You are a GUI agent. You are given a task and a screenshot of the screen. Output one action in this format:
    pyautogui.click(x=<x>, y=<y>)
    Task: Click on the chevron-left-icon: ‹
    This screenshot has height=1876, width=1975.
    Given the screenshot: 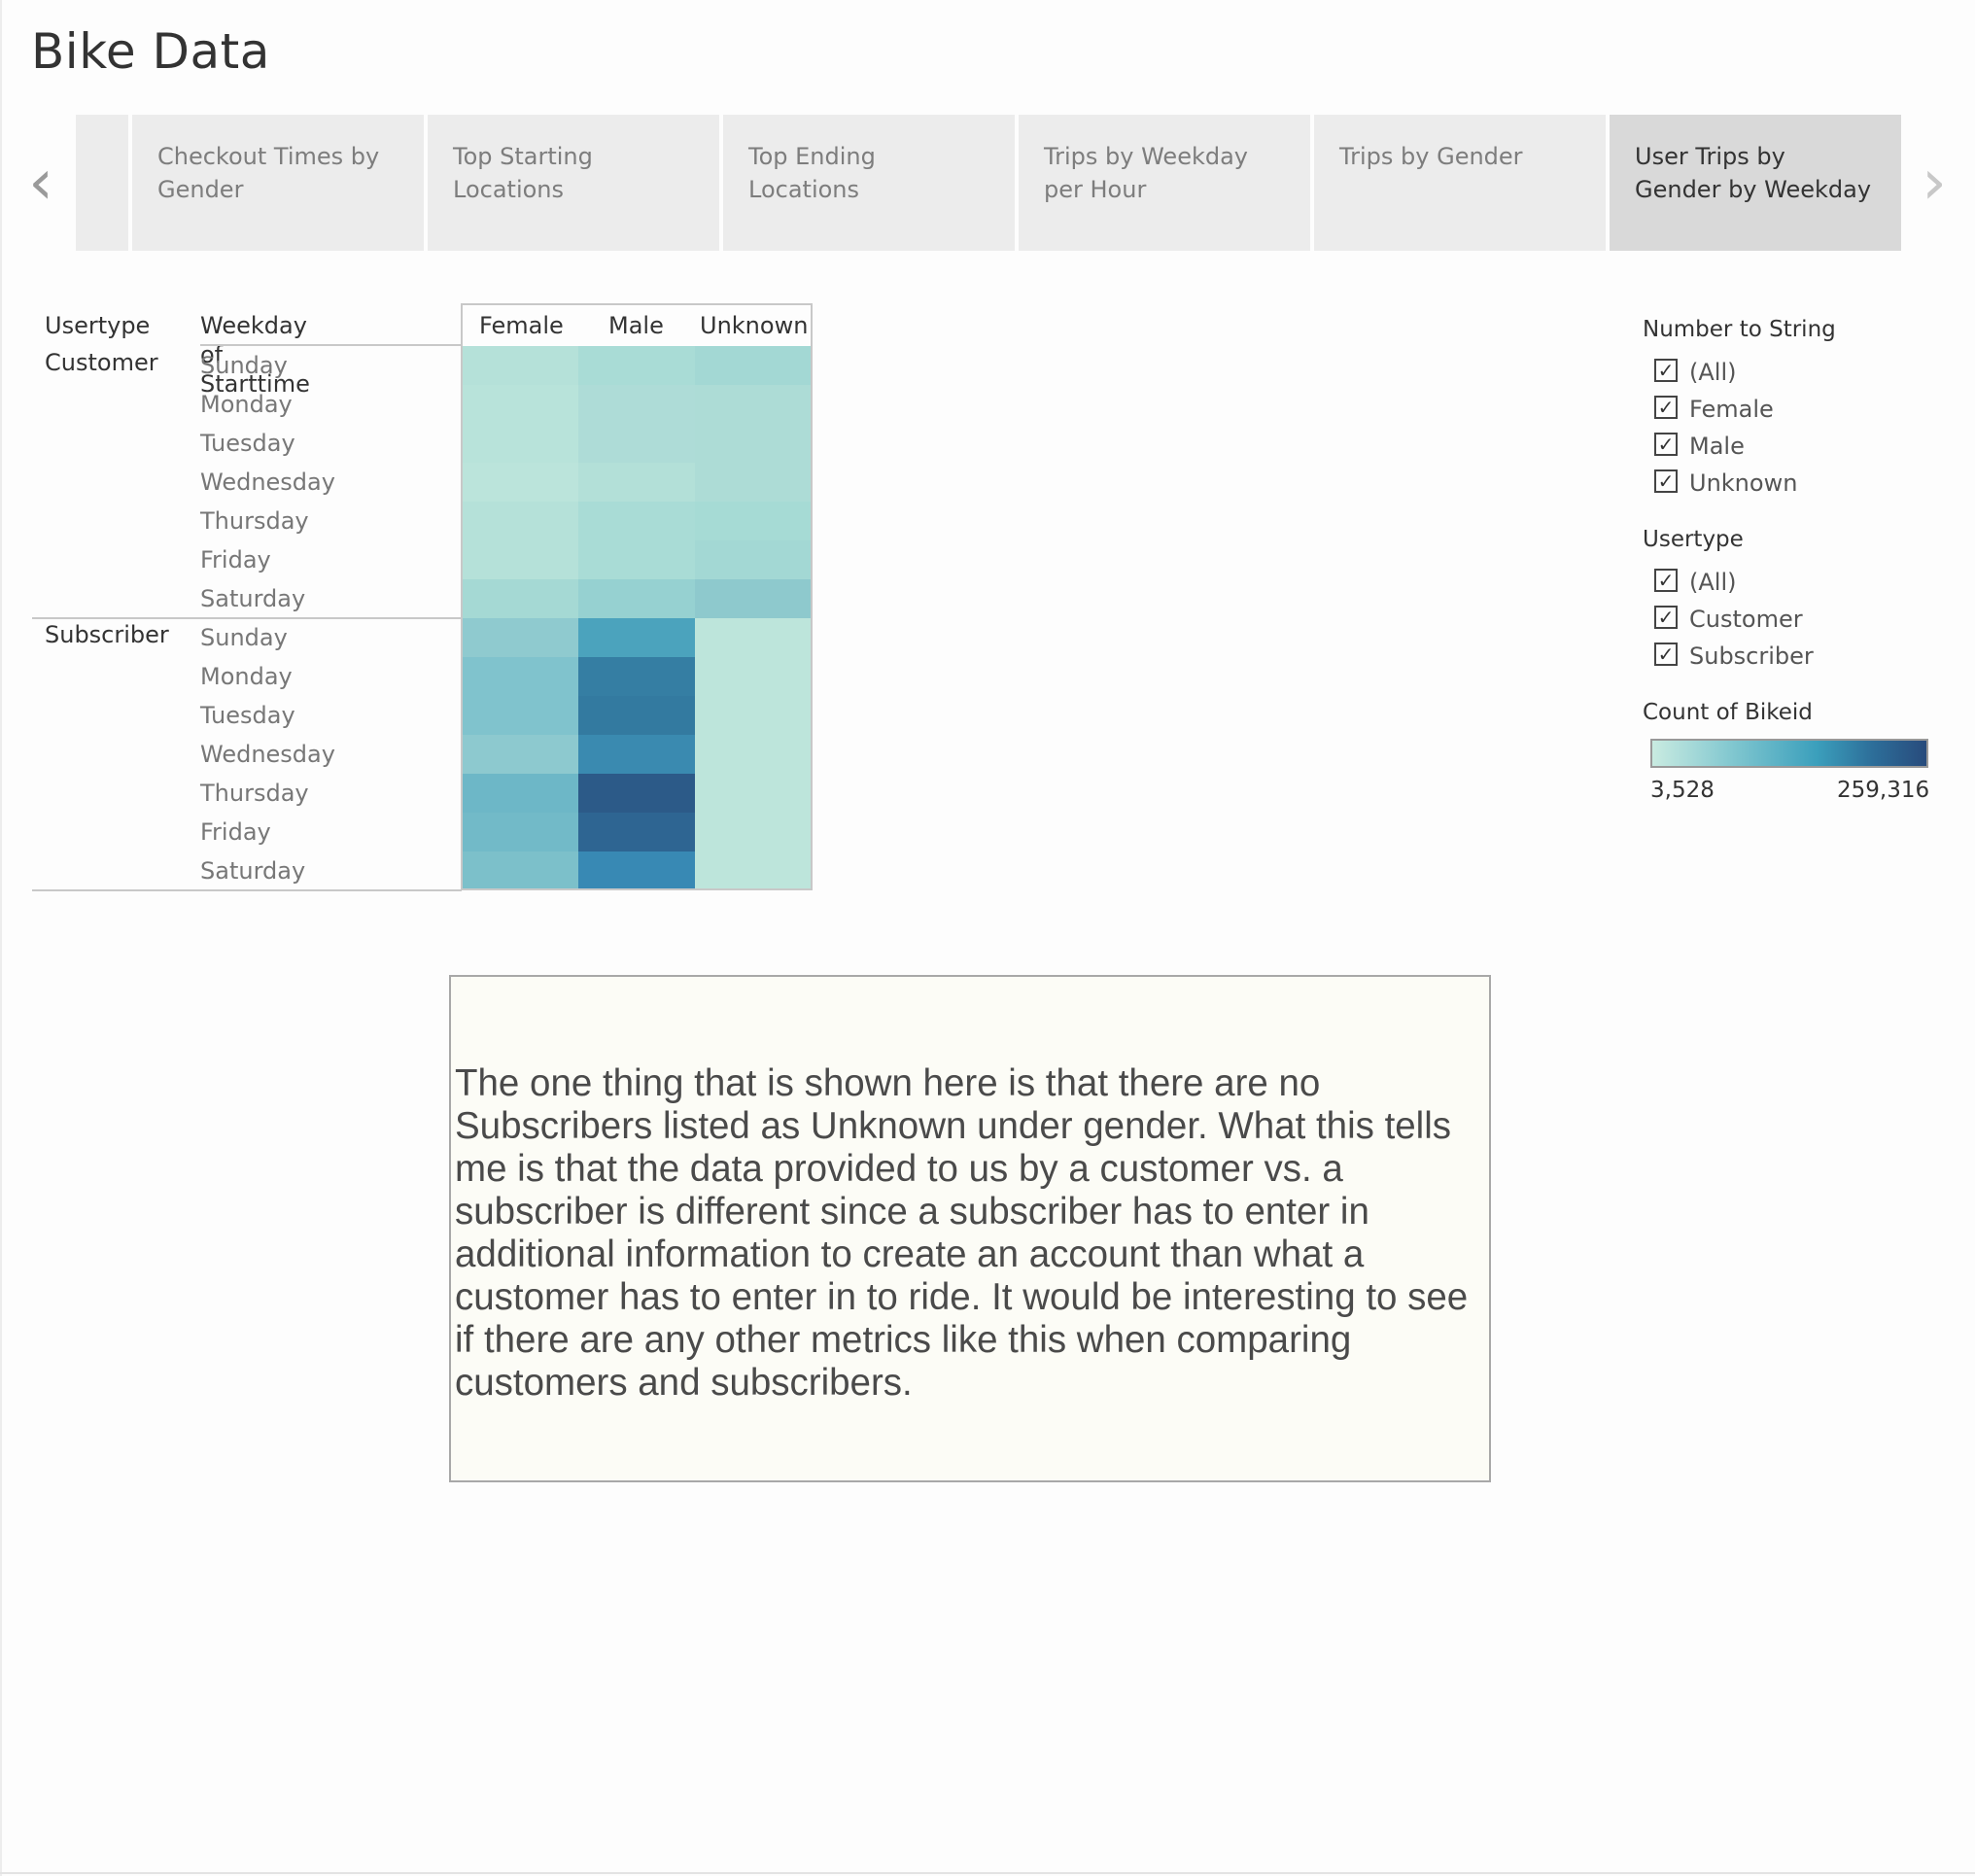 What is the action you would take?
    pyautogui.click(x=41, y=183)
    